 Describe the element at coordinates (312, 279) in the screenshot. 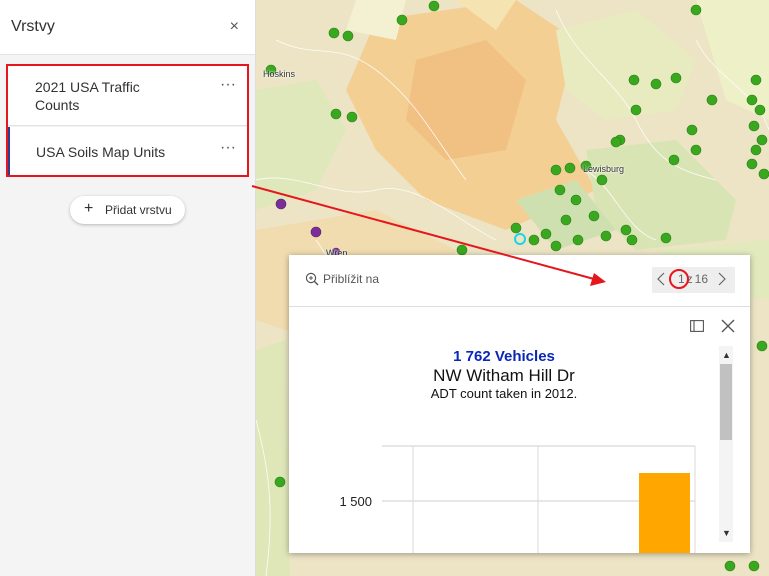

I see `zoom-in-icon` at that location.